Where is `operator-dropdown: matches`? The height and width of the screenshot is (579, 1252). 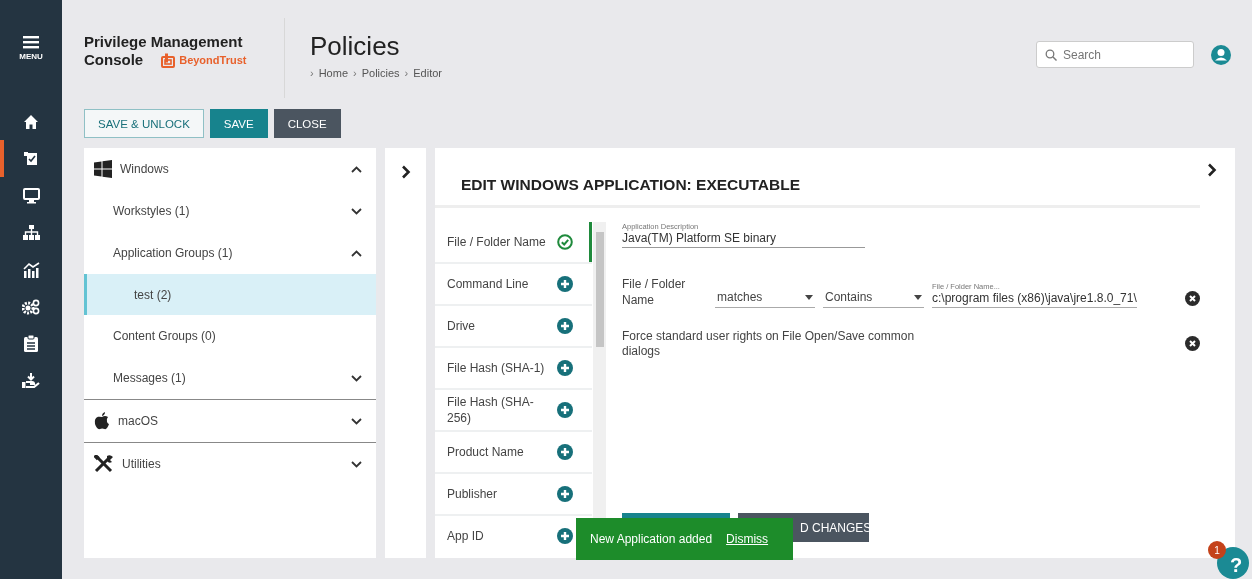
operator-dropdown: matches is located at coordinates (765, 299).